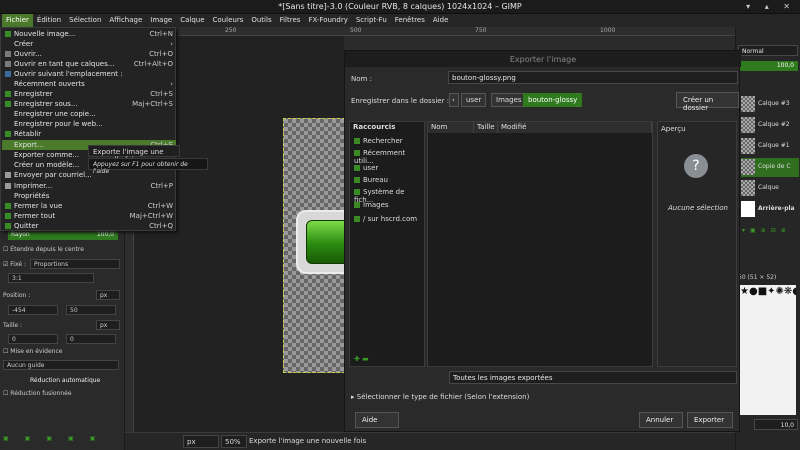 The height and width of the screenshot is (450, 800). What do you see at coordinates (32, 351) in the screenshot?
I see `highlight-checkbox: ☐ Mise en évidence` at bounding box center [32, 351].